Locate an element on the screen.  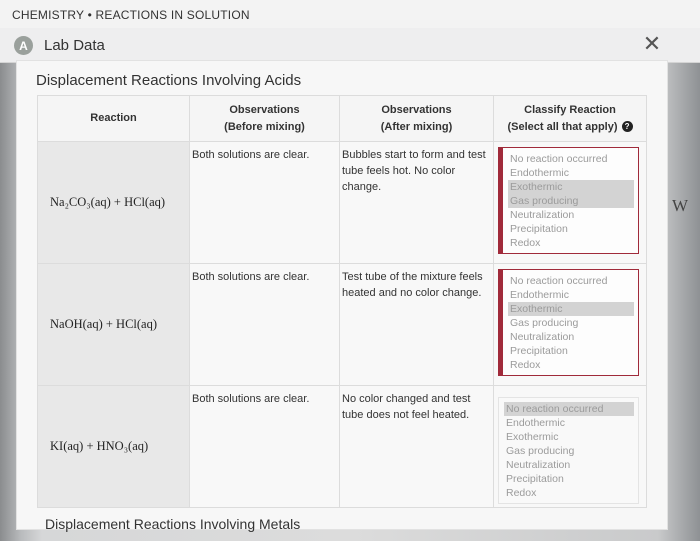
reaction-cell: Na₂CO₃(aq) + HCl(aq) is located at coordinates (113, 202).